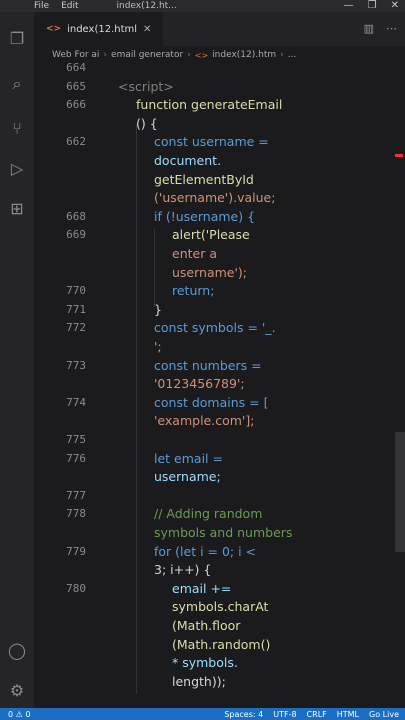  Describe the element at coordinates (56, 6) in the screenshot. I see `menu-bar: File Edit` at that location.